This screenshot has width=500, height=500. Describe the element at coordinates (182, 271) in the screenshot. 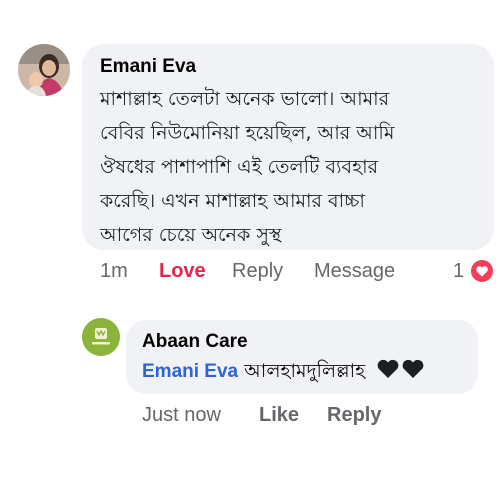

I see `love-button: Love` at that location.